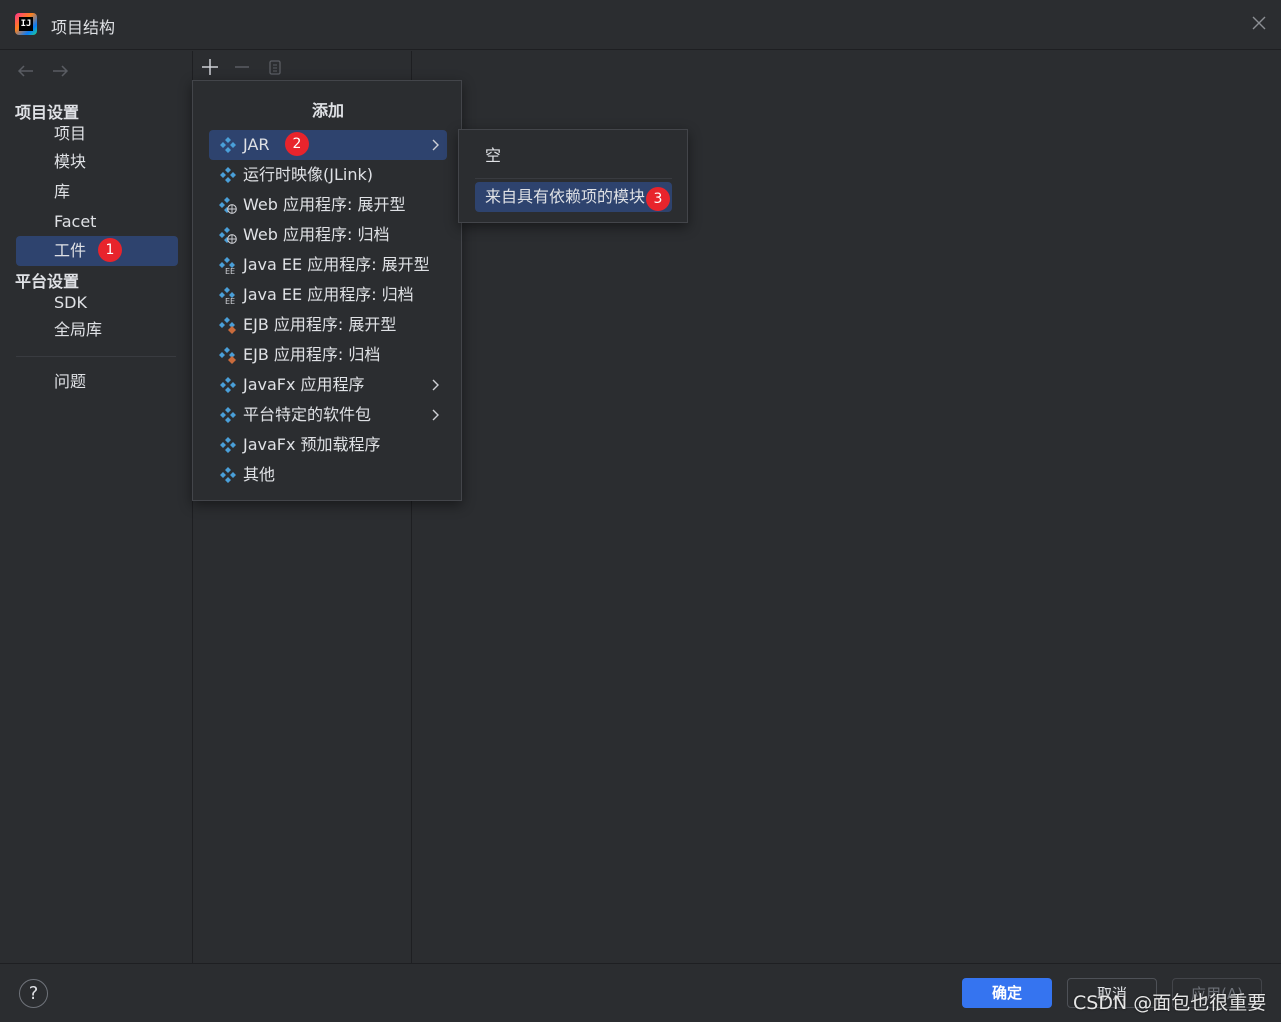 This screenshot has height=1022, width=1281. I want to click on submenu-item-label: 来自具有依赖项的模块, so click(565, 196).